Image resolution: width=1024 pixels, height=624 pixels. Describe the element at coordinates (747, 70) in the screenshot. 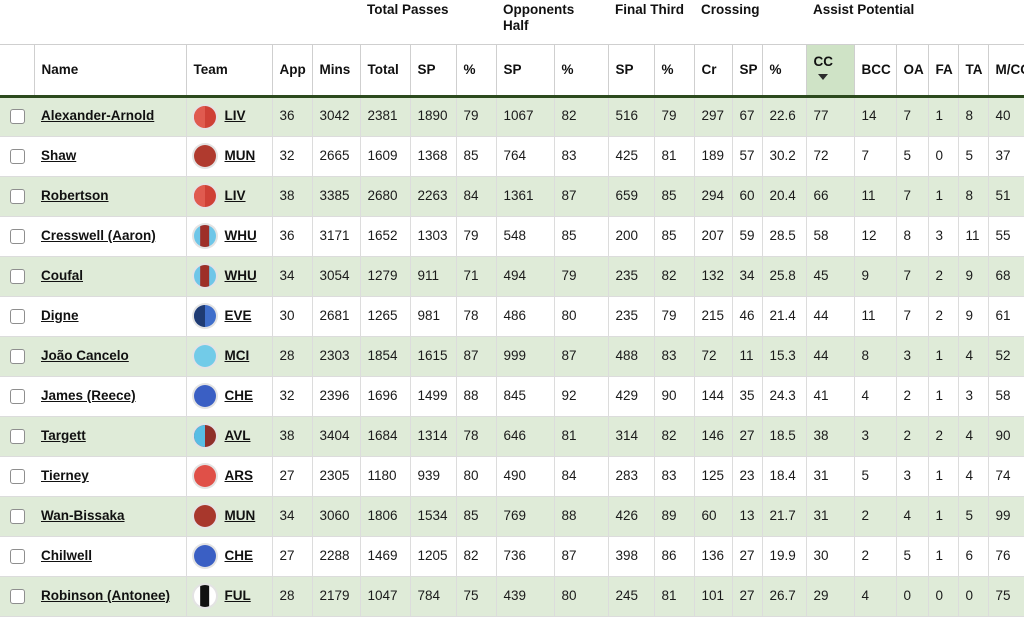

I see `crossing-sp-column: SP` at that location.